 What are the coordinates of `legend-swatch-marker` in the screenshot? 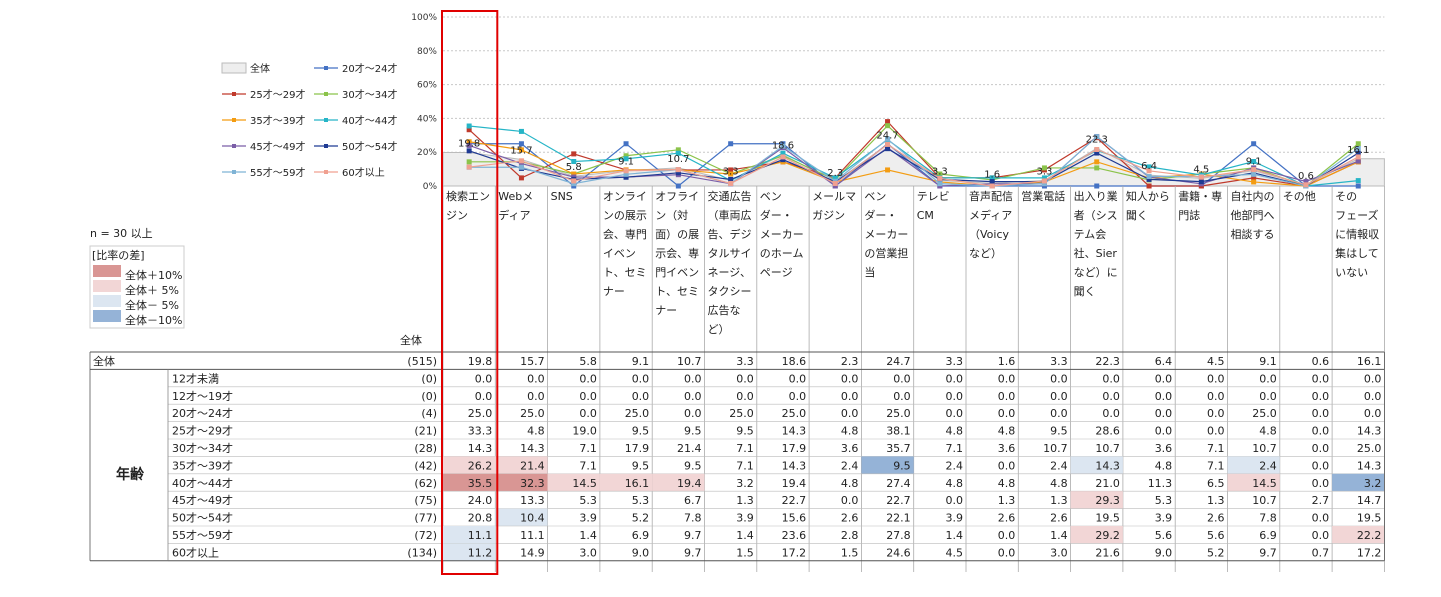 It's located at (234, 172).